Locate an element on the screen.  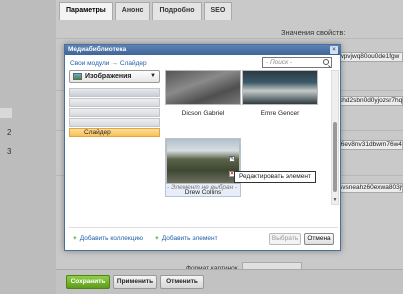
property-field: wpvjwq80ou0de1fgw is located at coordinates (369, 57).